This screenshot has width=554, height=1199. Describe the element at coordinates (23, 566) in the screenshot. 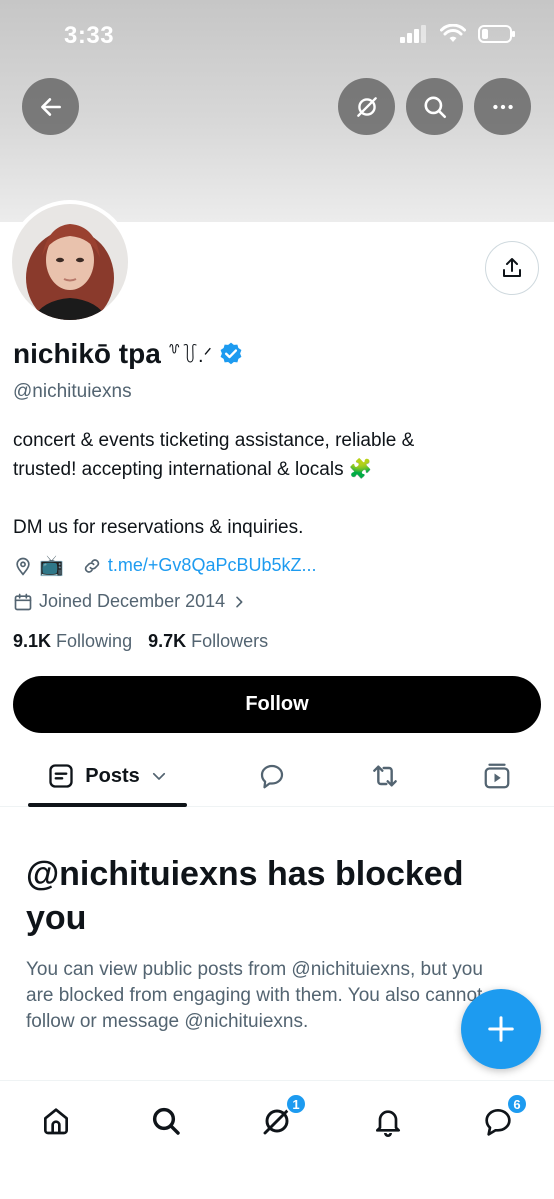

I see `location-pin-icon` at that location.